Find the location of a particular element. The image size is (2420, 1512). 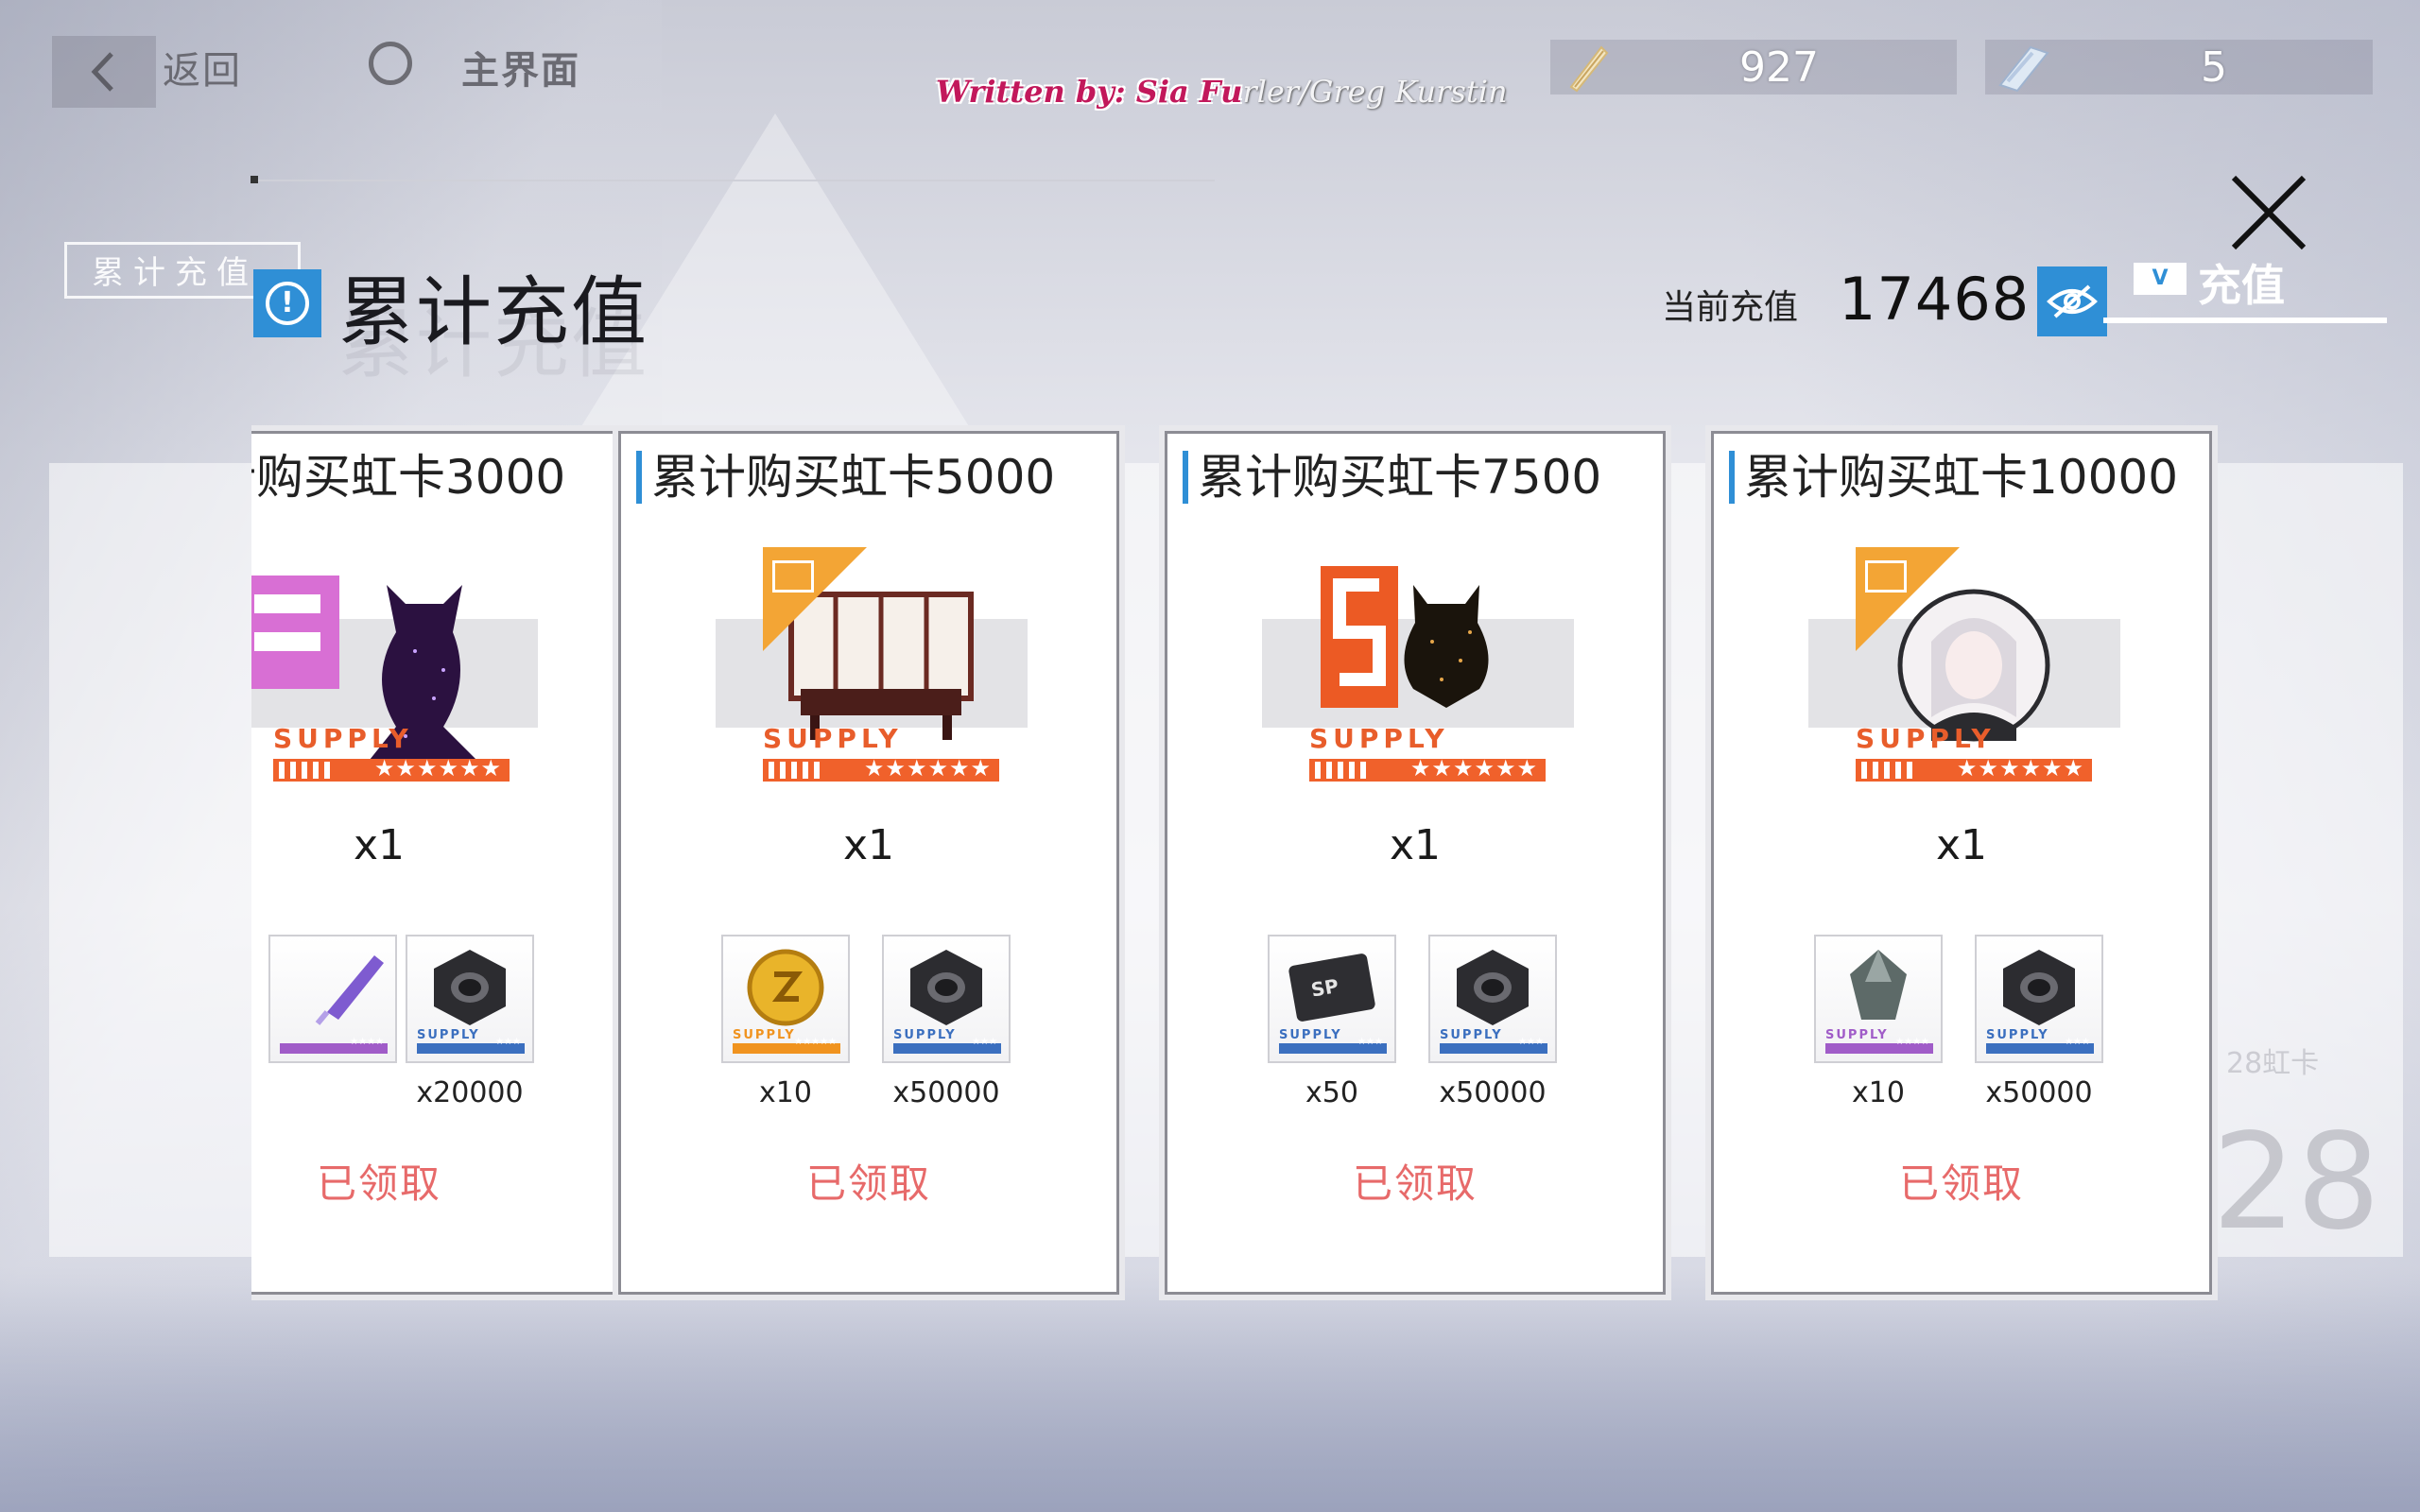

reward-item: SUPPLY ★★★★ is located at coordinates (1879, 999).